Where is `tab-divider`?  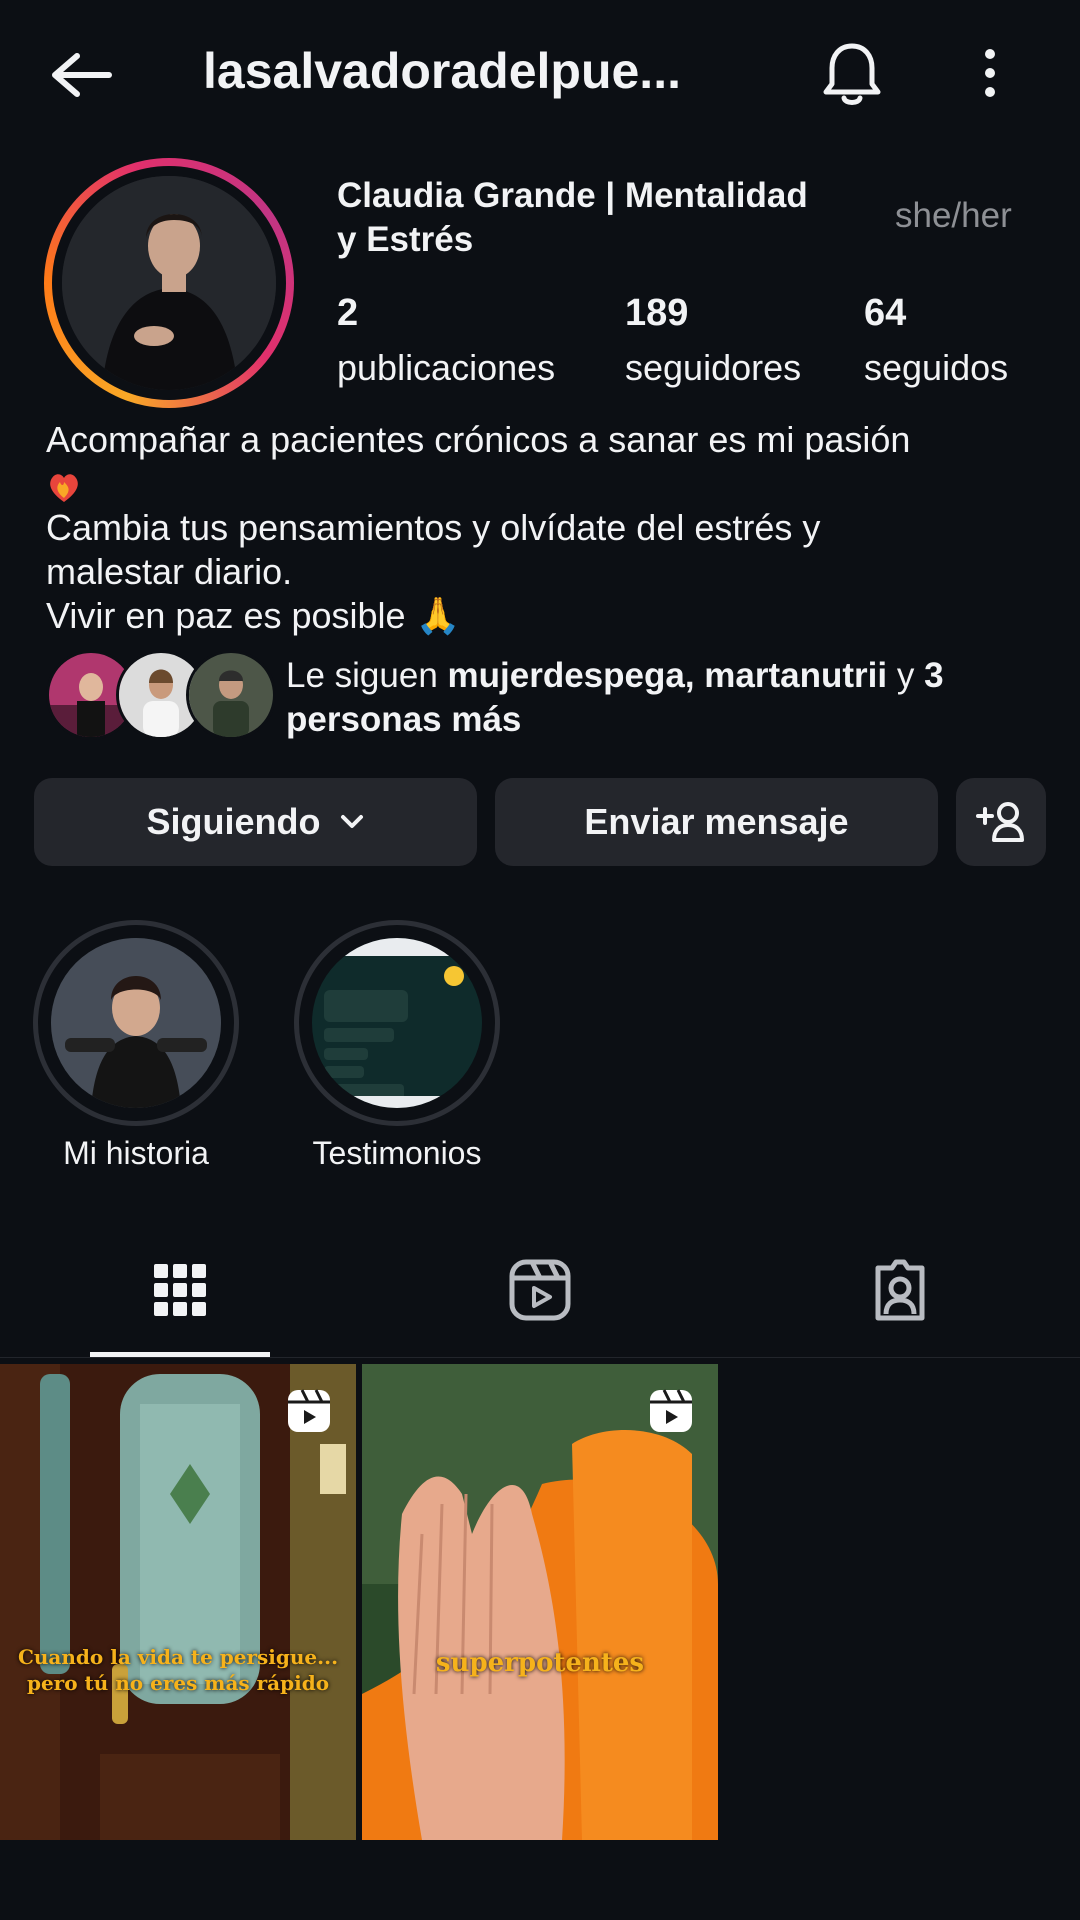
tab-divider is located at coordinates (540, 1357).